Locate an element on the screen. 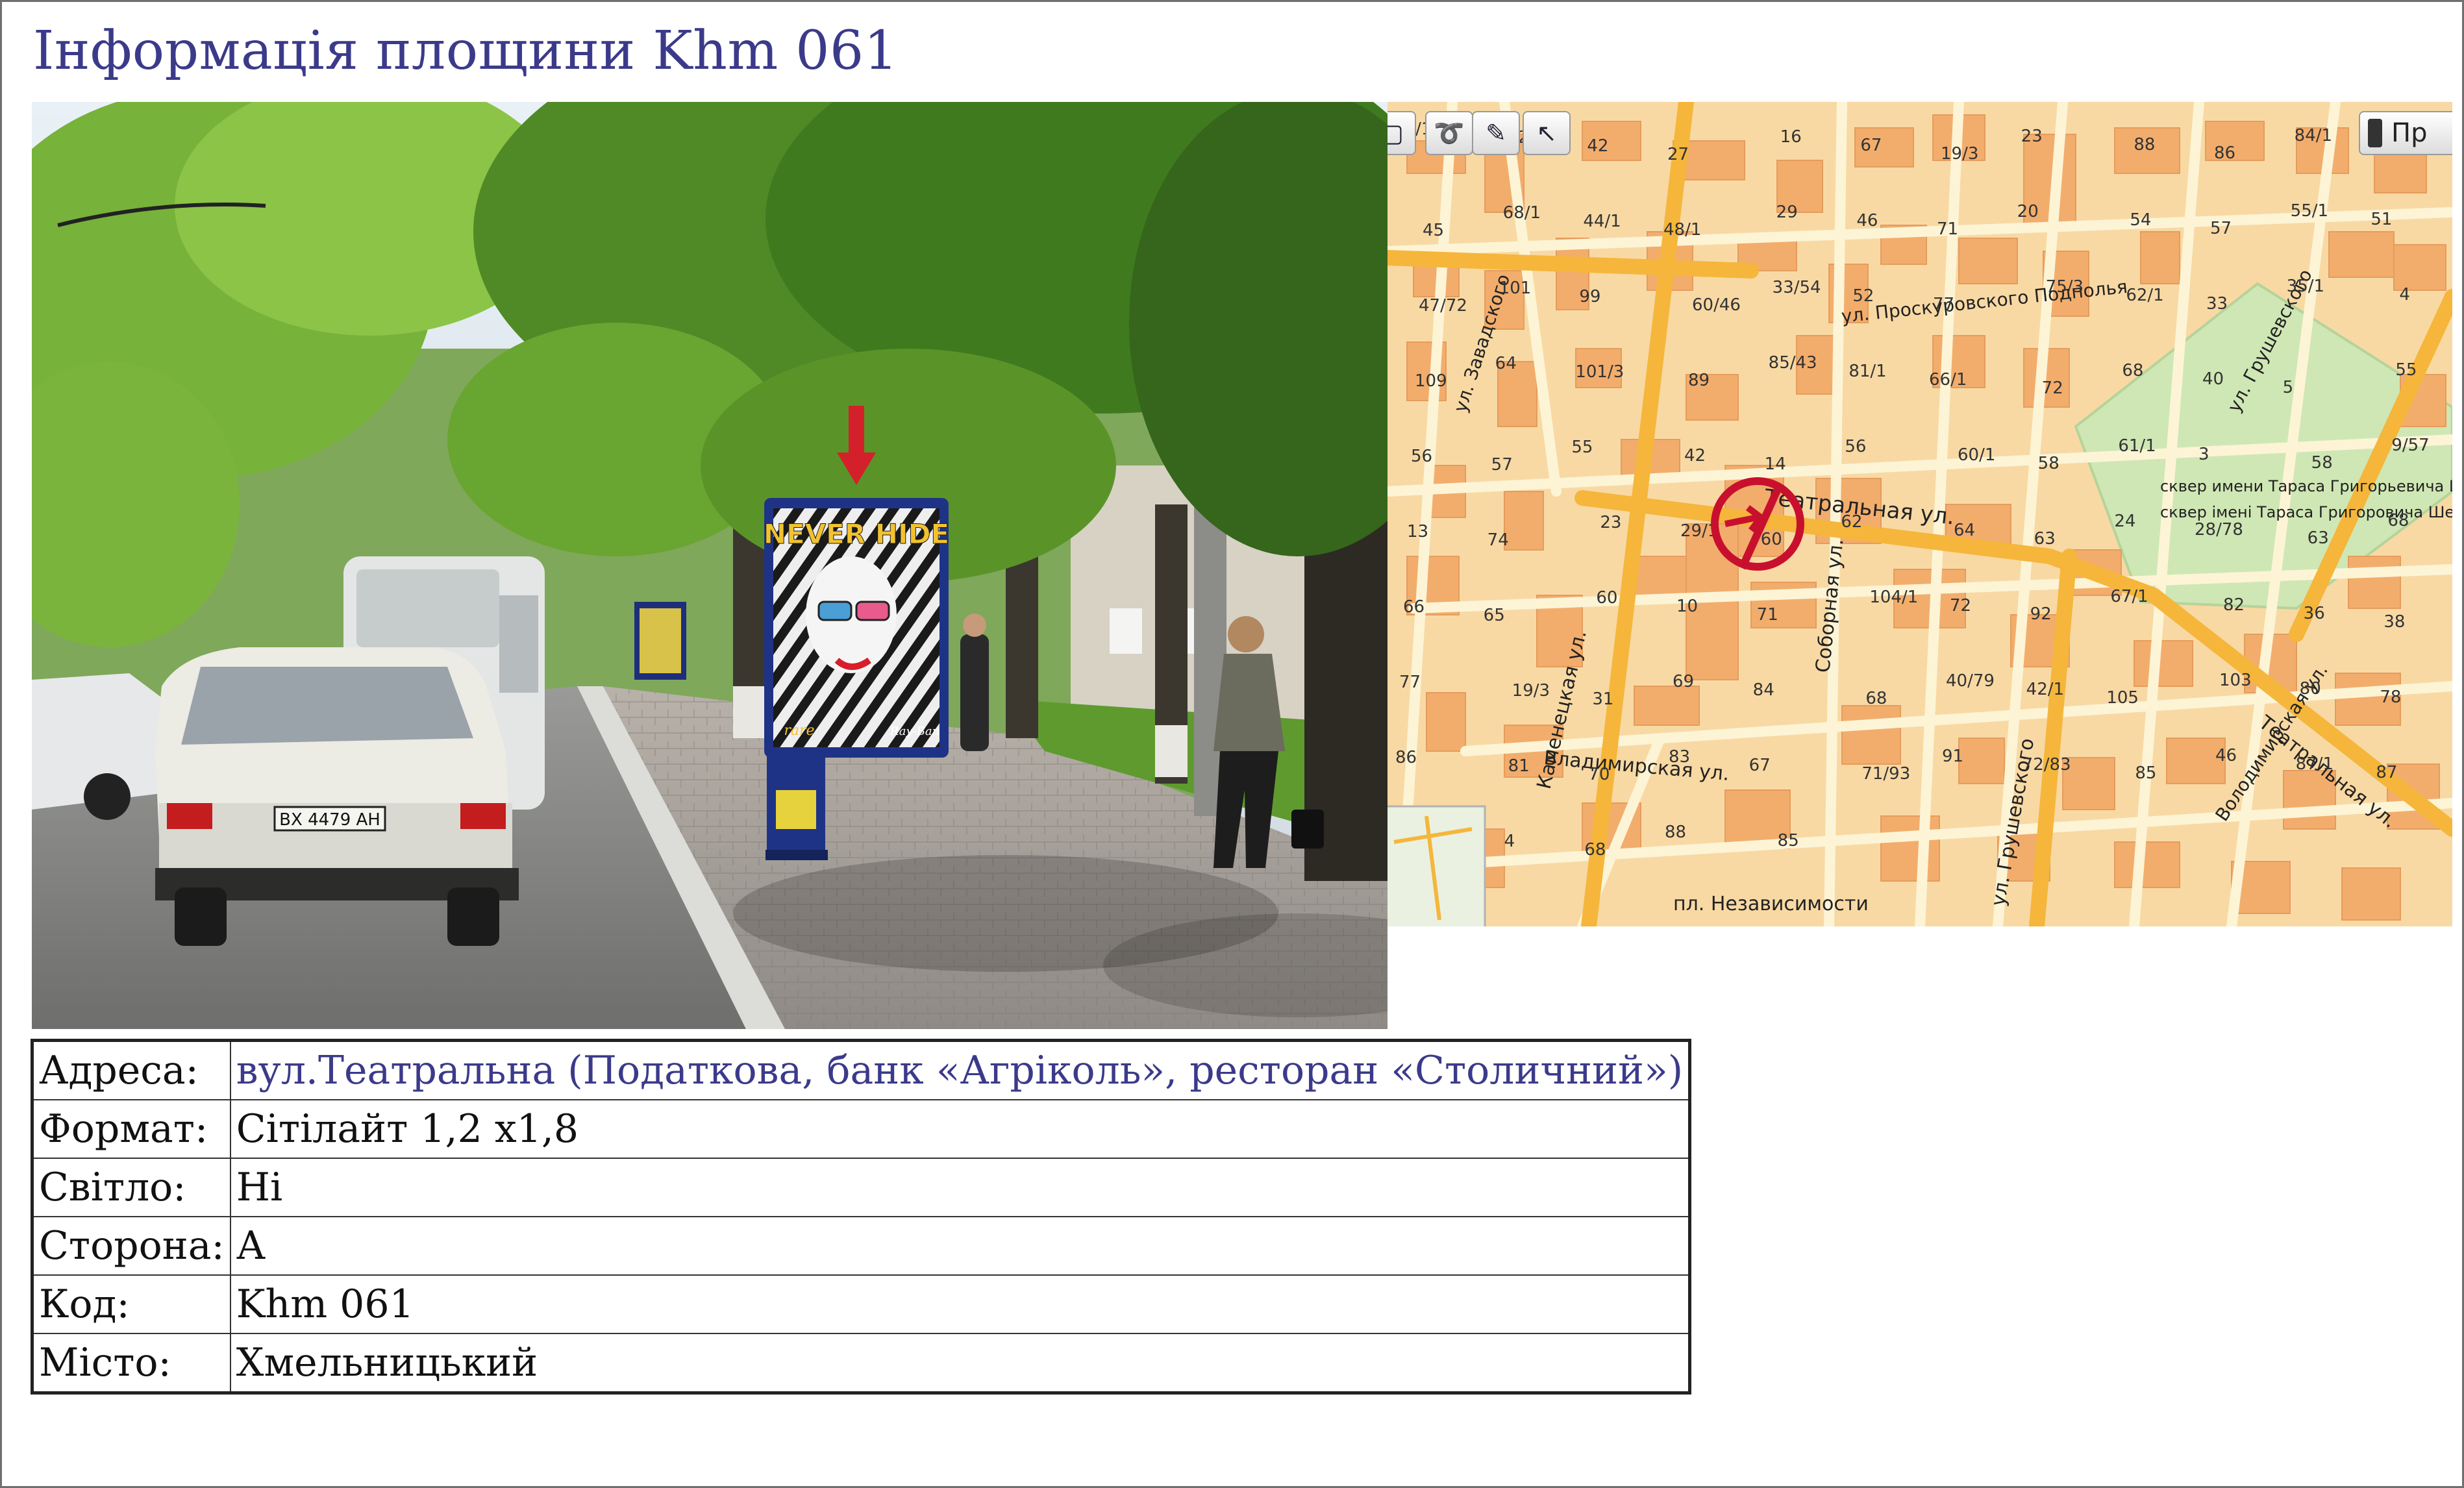 The height and width of the screenshot is (1488, 2464). map-house-number: 56 is located at coordinates (1855, 446).